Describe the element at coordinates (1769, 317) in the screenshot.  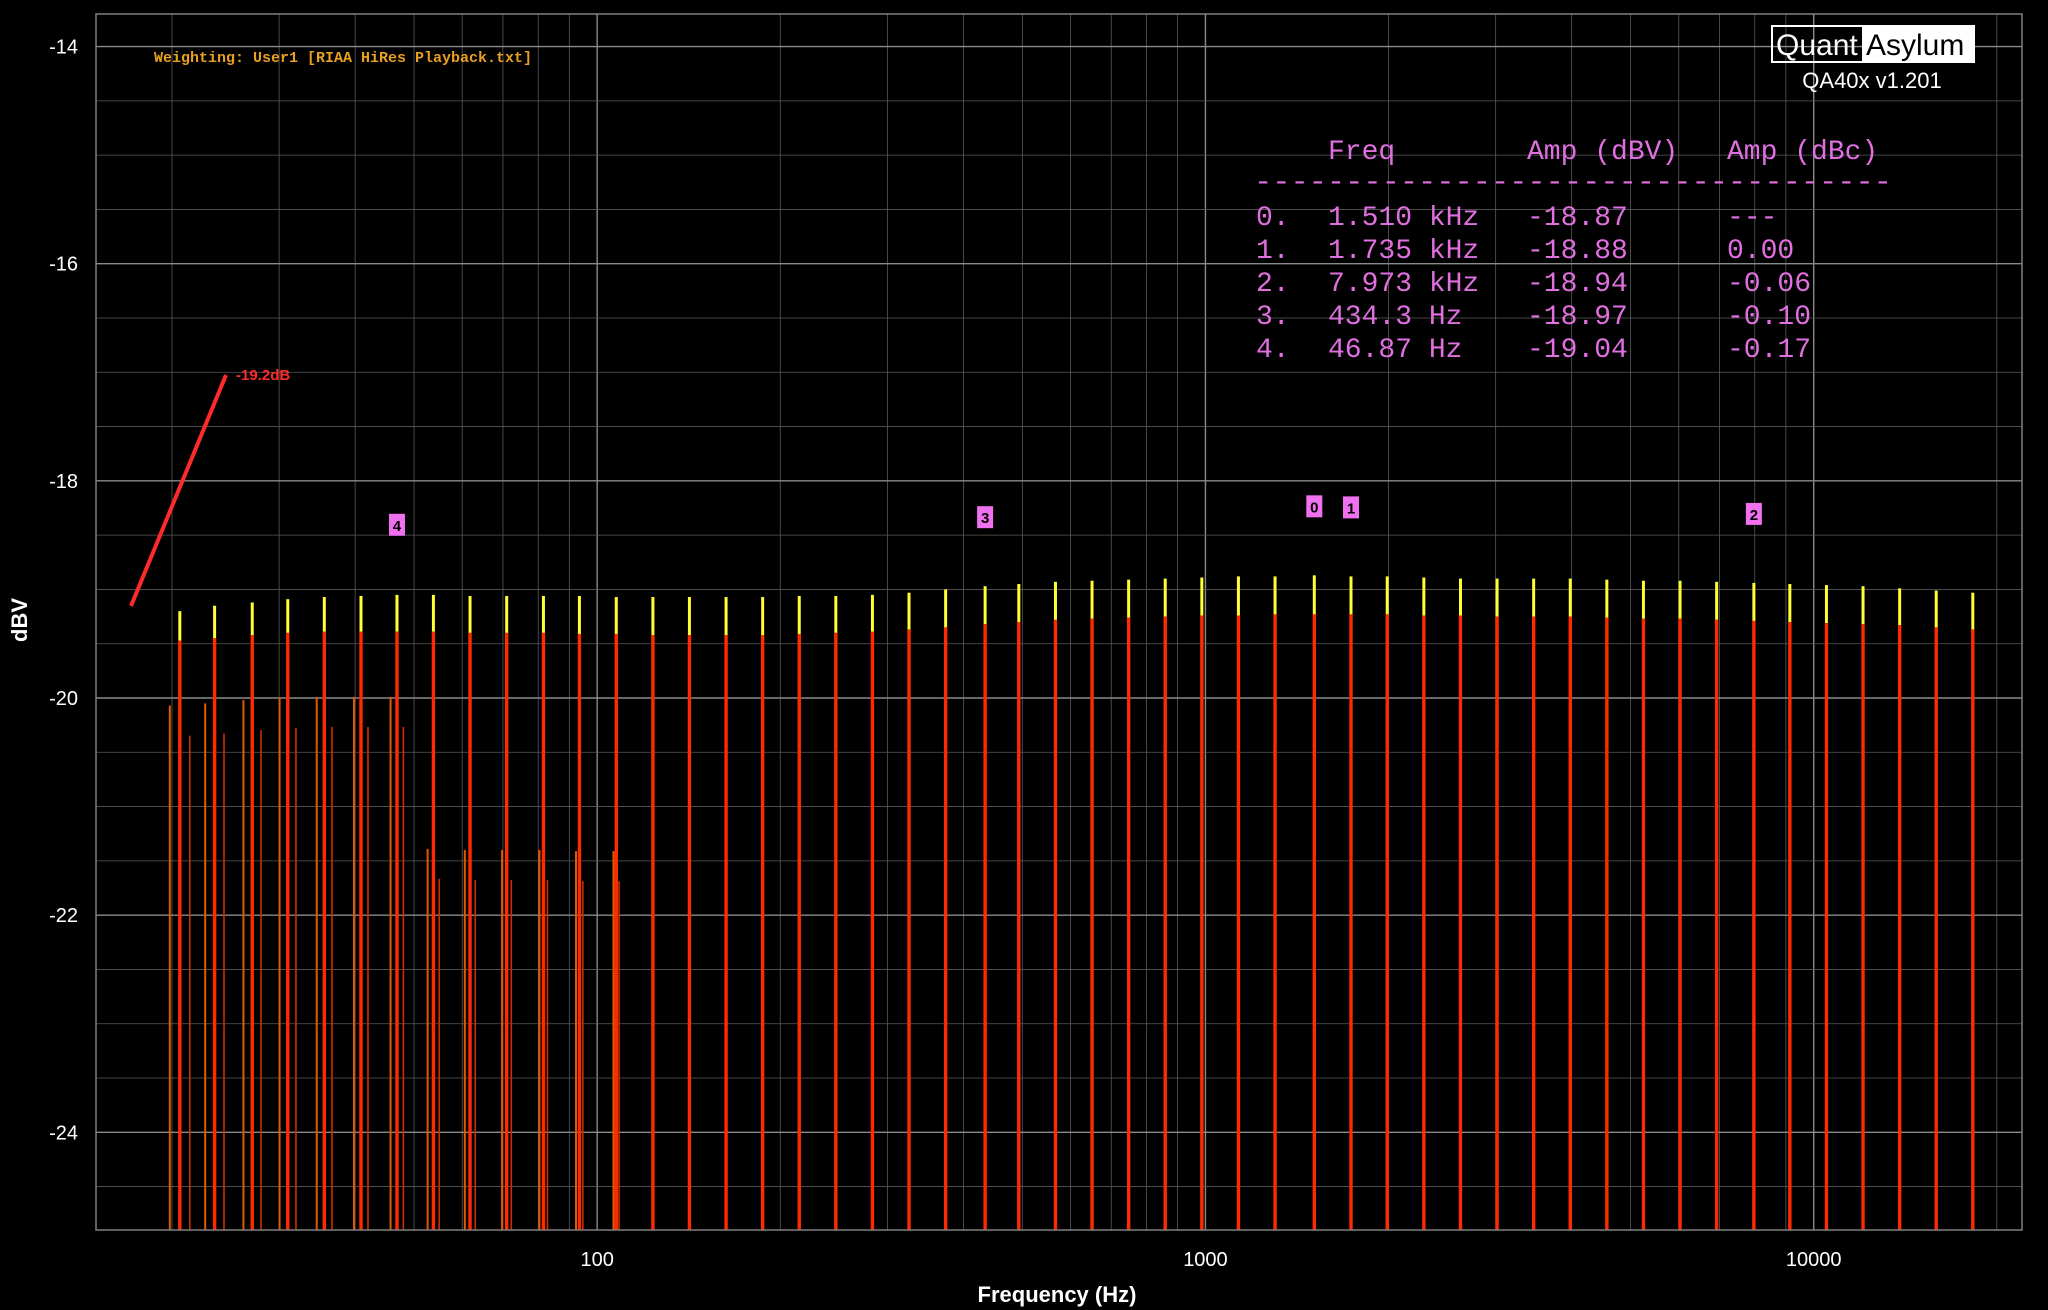
I see `marker-table-dbc: -0.10` at that location.